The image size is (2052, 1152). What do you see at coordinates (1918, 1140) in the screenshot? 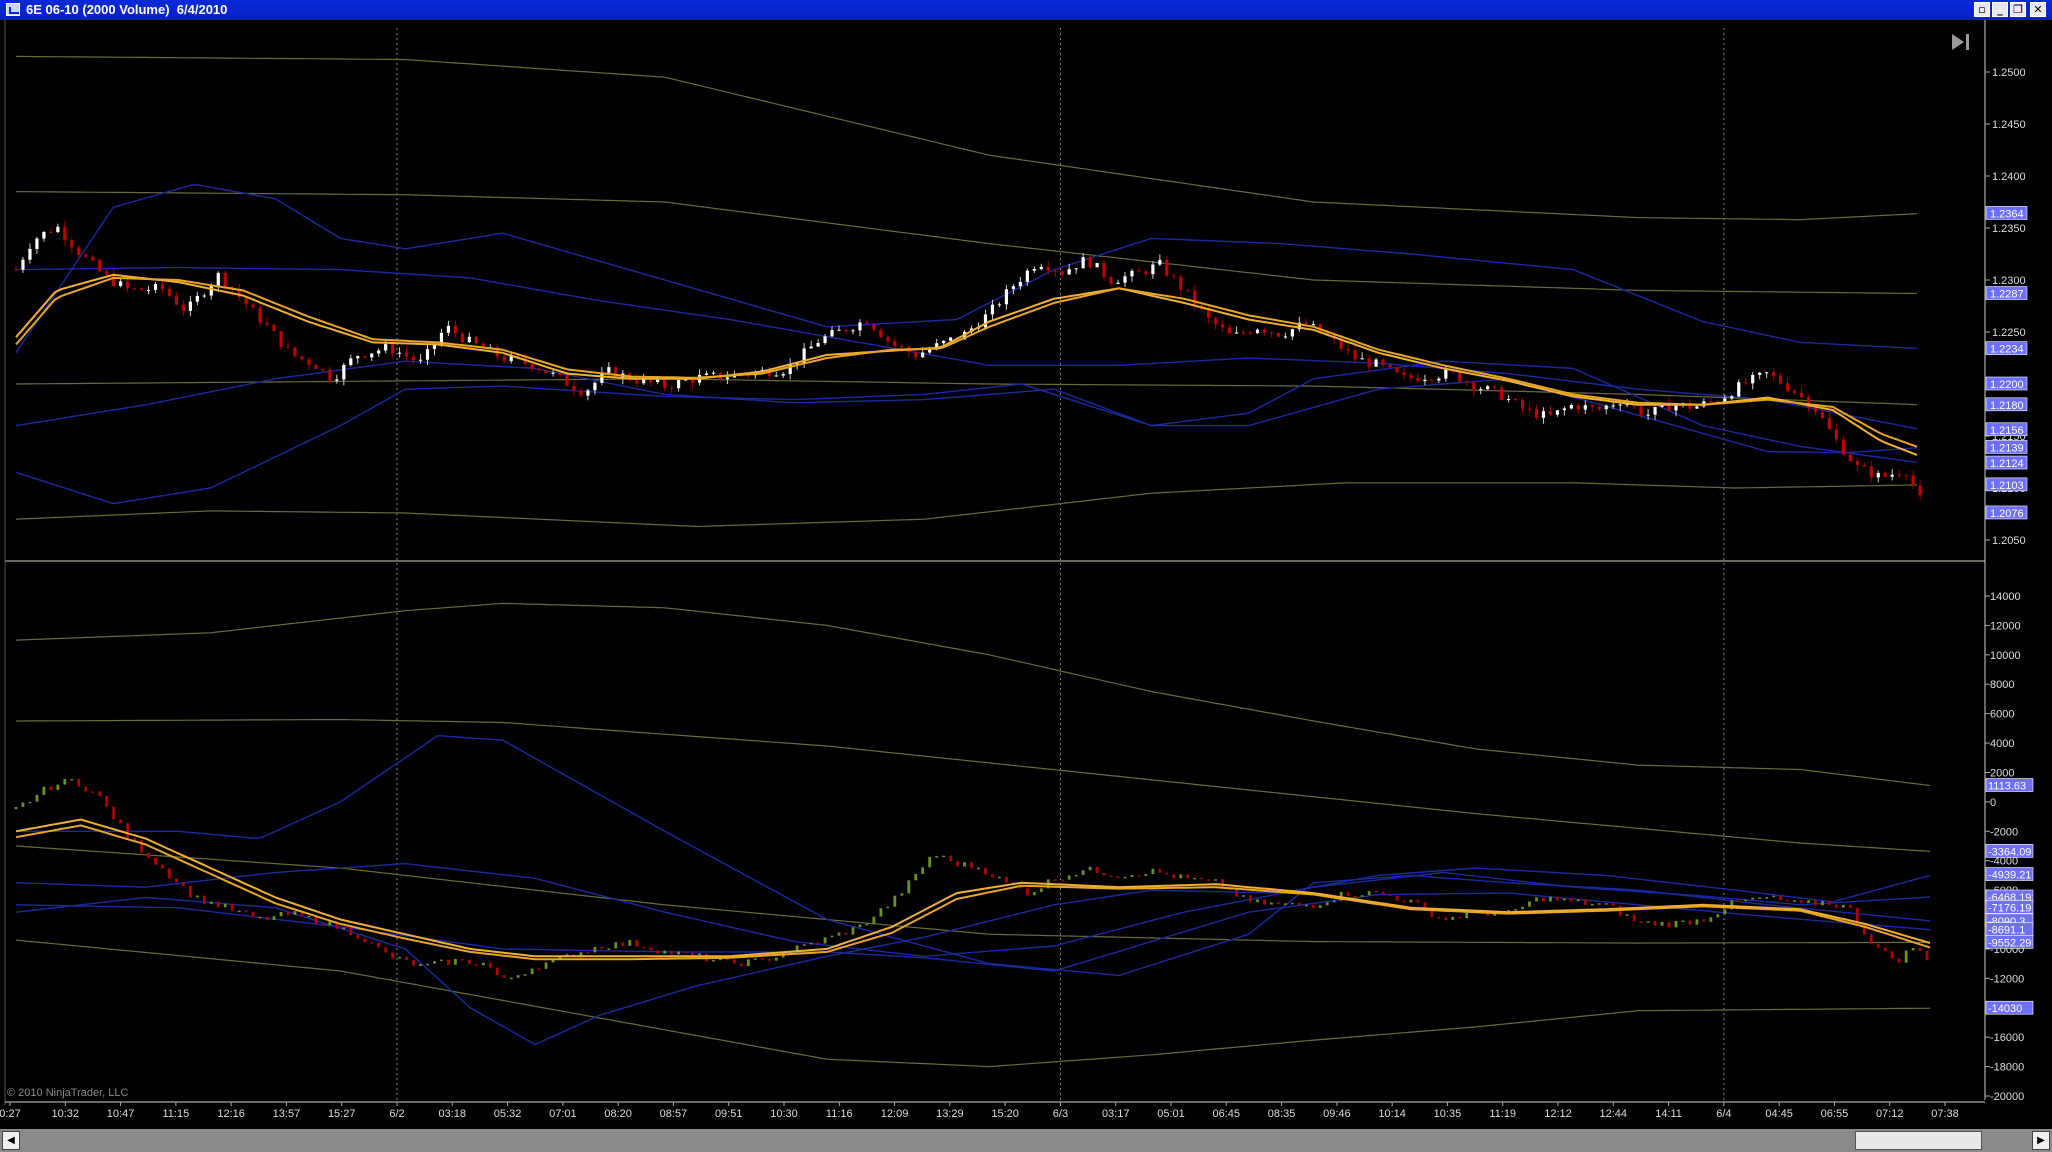
I see `scrollbar-thumb` at bounding box center [1918, 1140].